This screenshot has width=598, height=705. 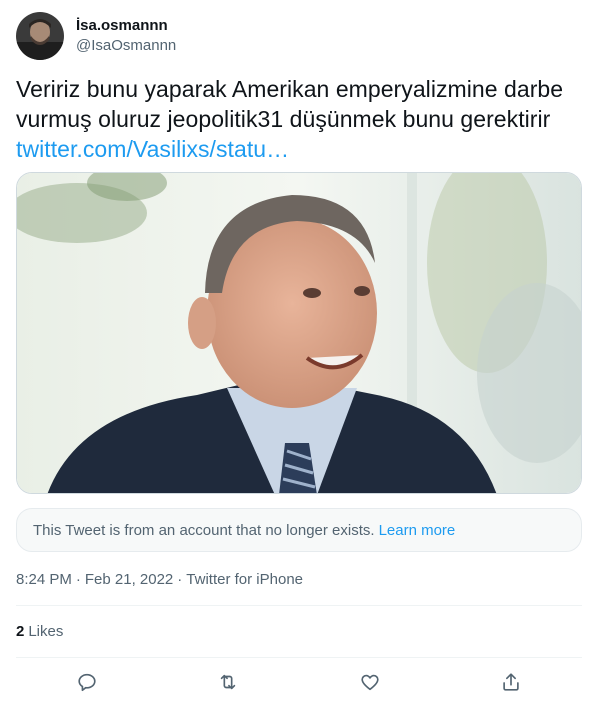 I want to click on like-button, so click(x=370, y=682).